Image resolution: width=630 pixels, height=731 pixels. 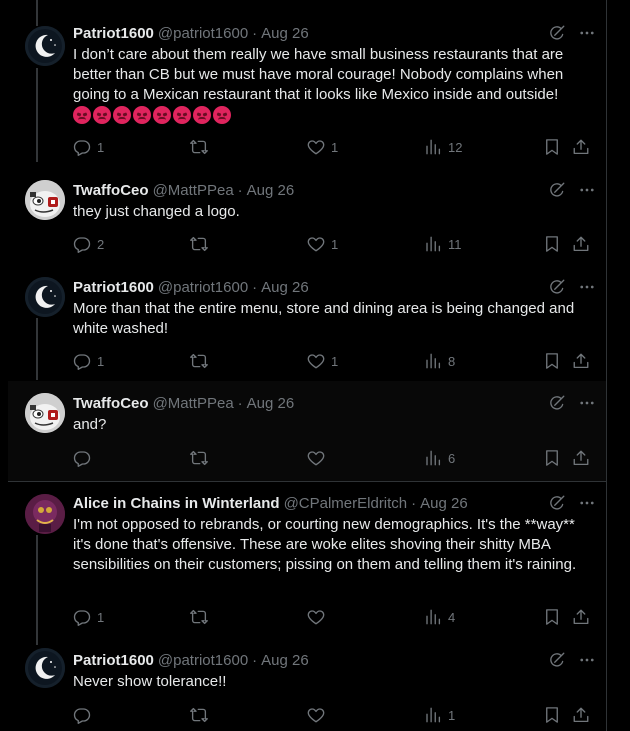 I want to click on view-count: 6, so click(x=452, y=458).